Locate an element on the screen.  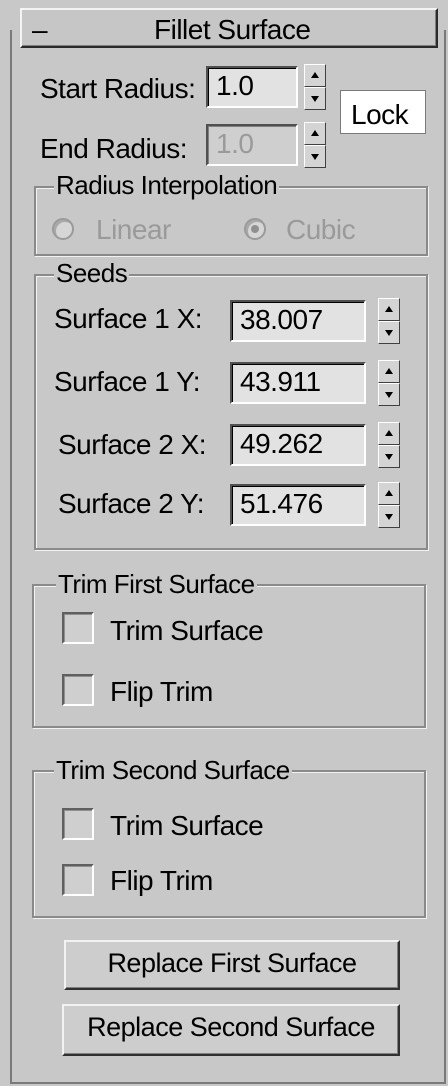
replace-first-surface-button: Replace First Surface is located at coordinates (232, 965).